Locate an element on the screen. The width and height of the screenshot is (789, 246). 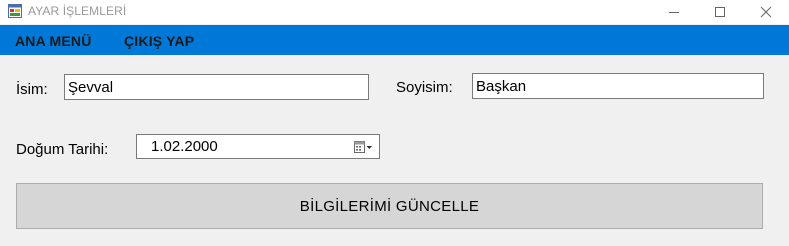
last-name-label: Soyisim: is located at coordinates (424, 87).